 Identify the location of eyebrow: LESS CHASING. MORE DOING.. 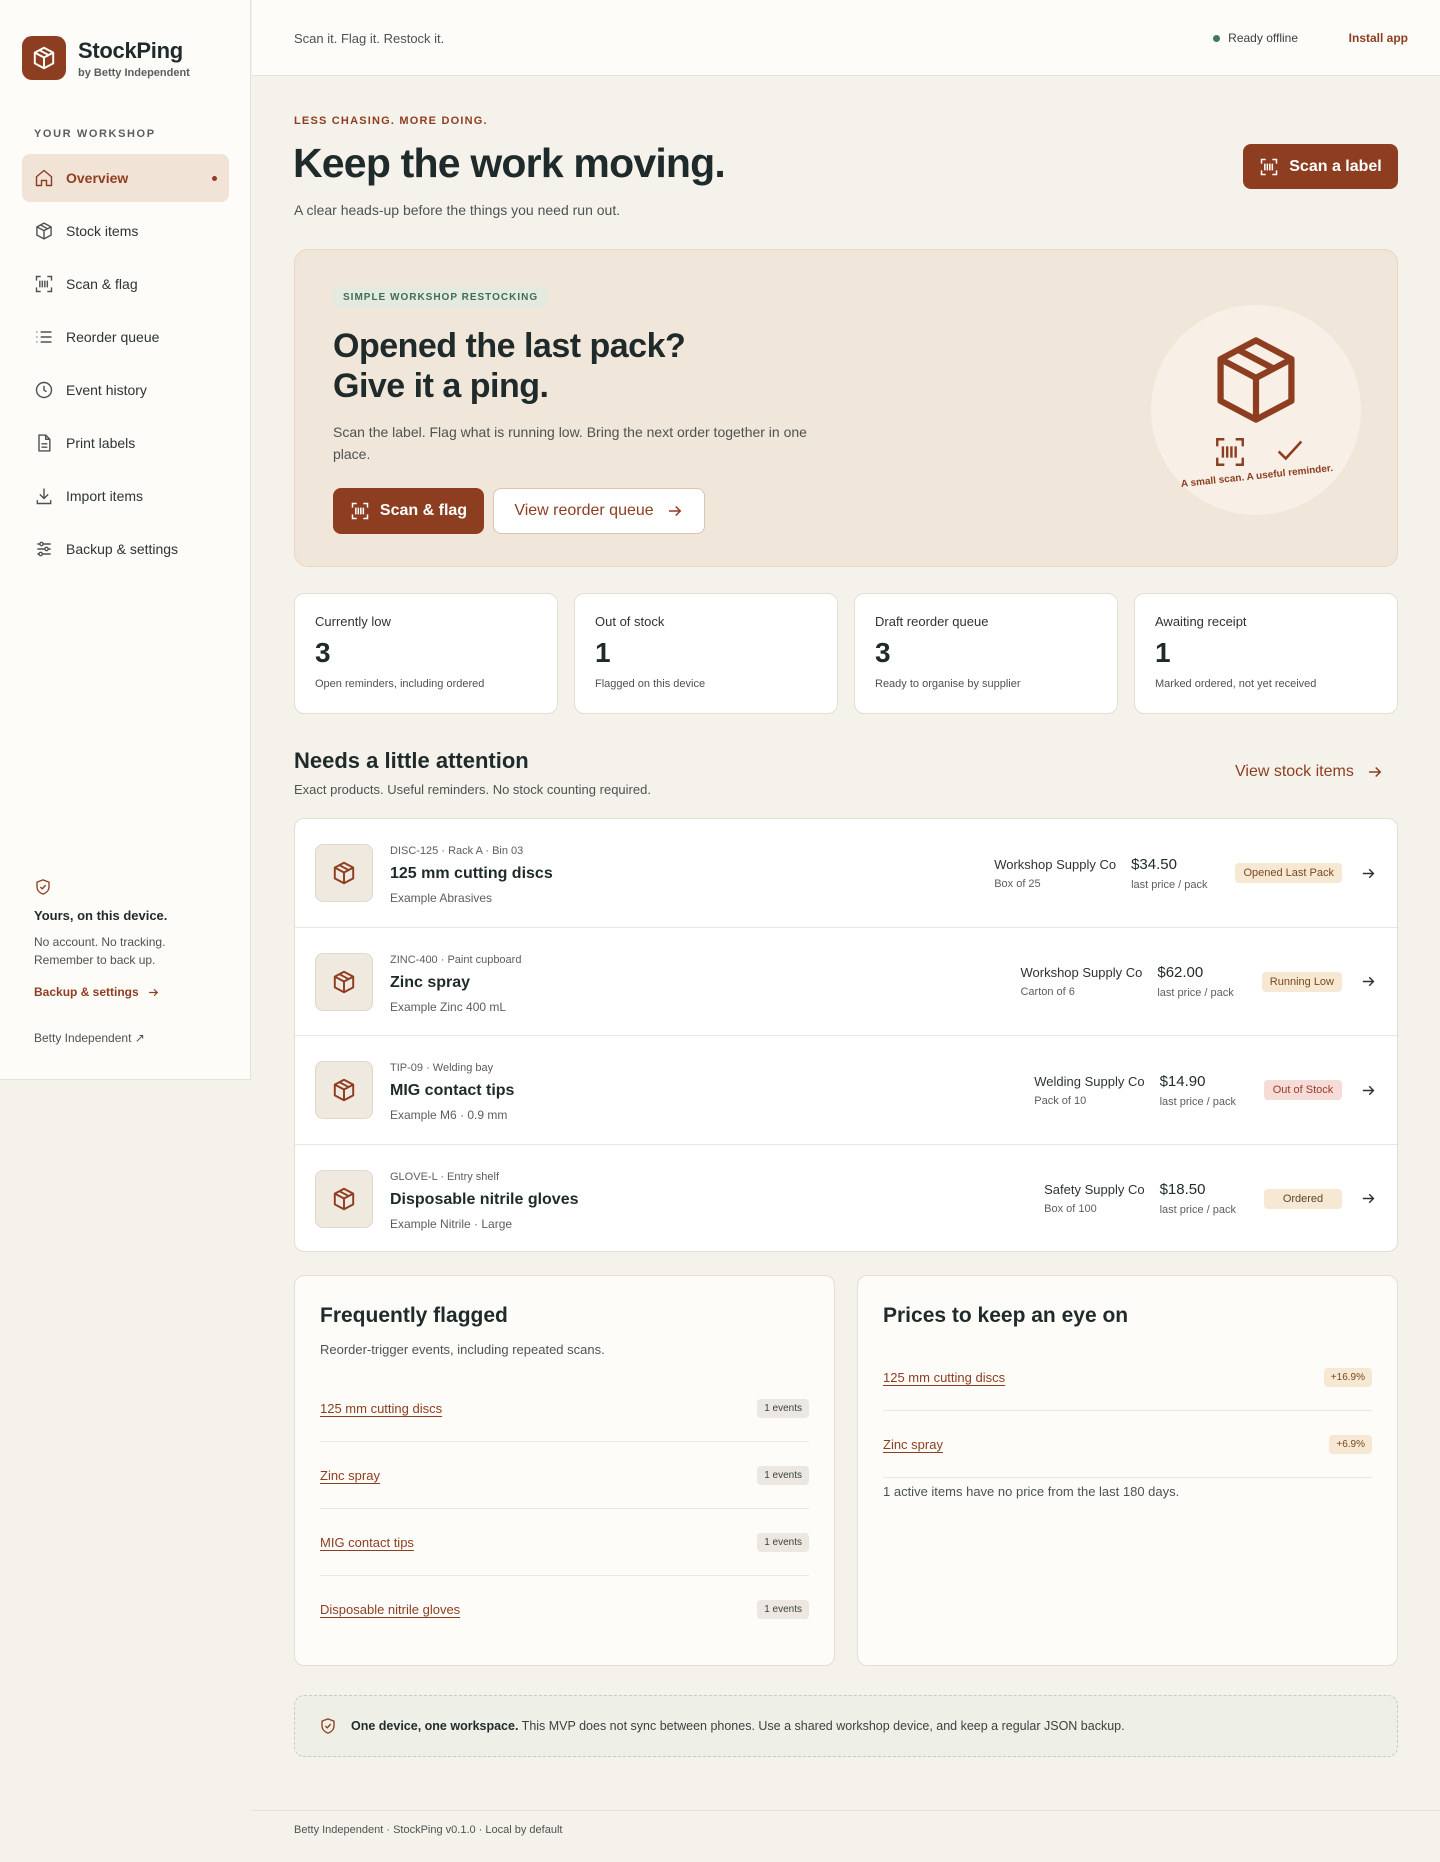
(391, 121).